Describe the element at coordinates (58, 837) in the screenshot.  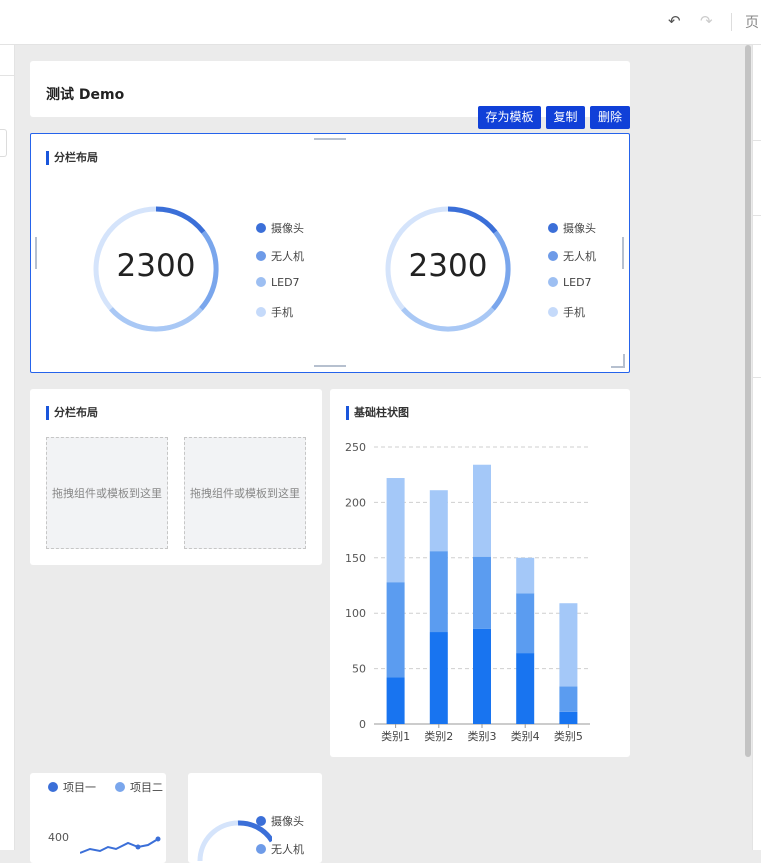
I see `y-tick-label: 400` at that location.